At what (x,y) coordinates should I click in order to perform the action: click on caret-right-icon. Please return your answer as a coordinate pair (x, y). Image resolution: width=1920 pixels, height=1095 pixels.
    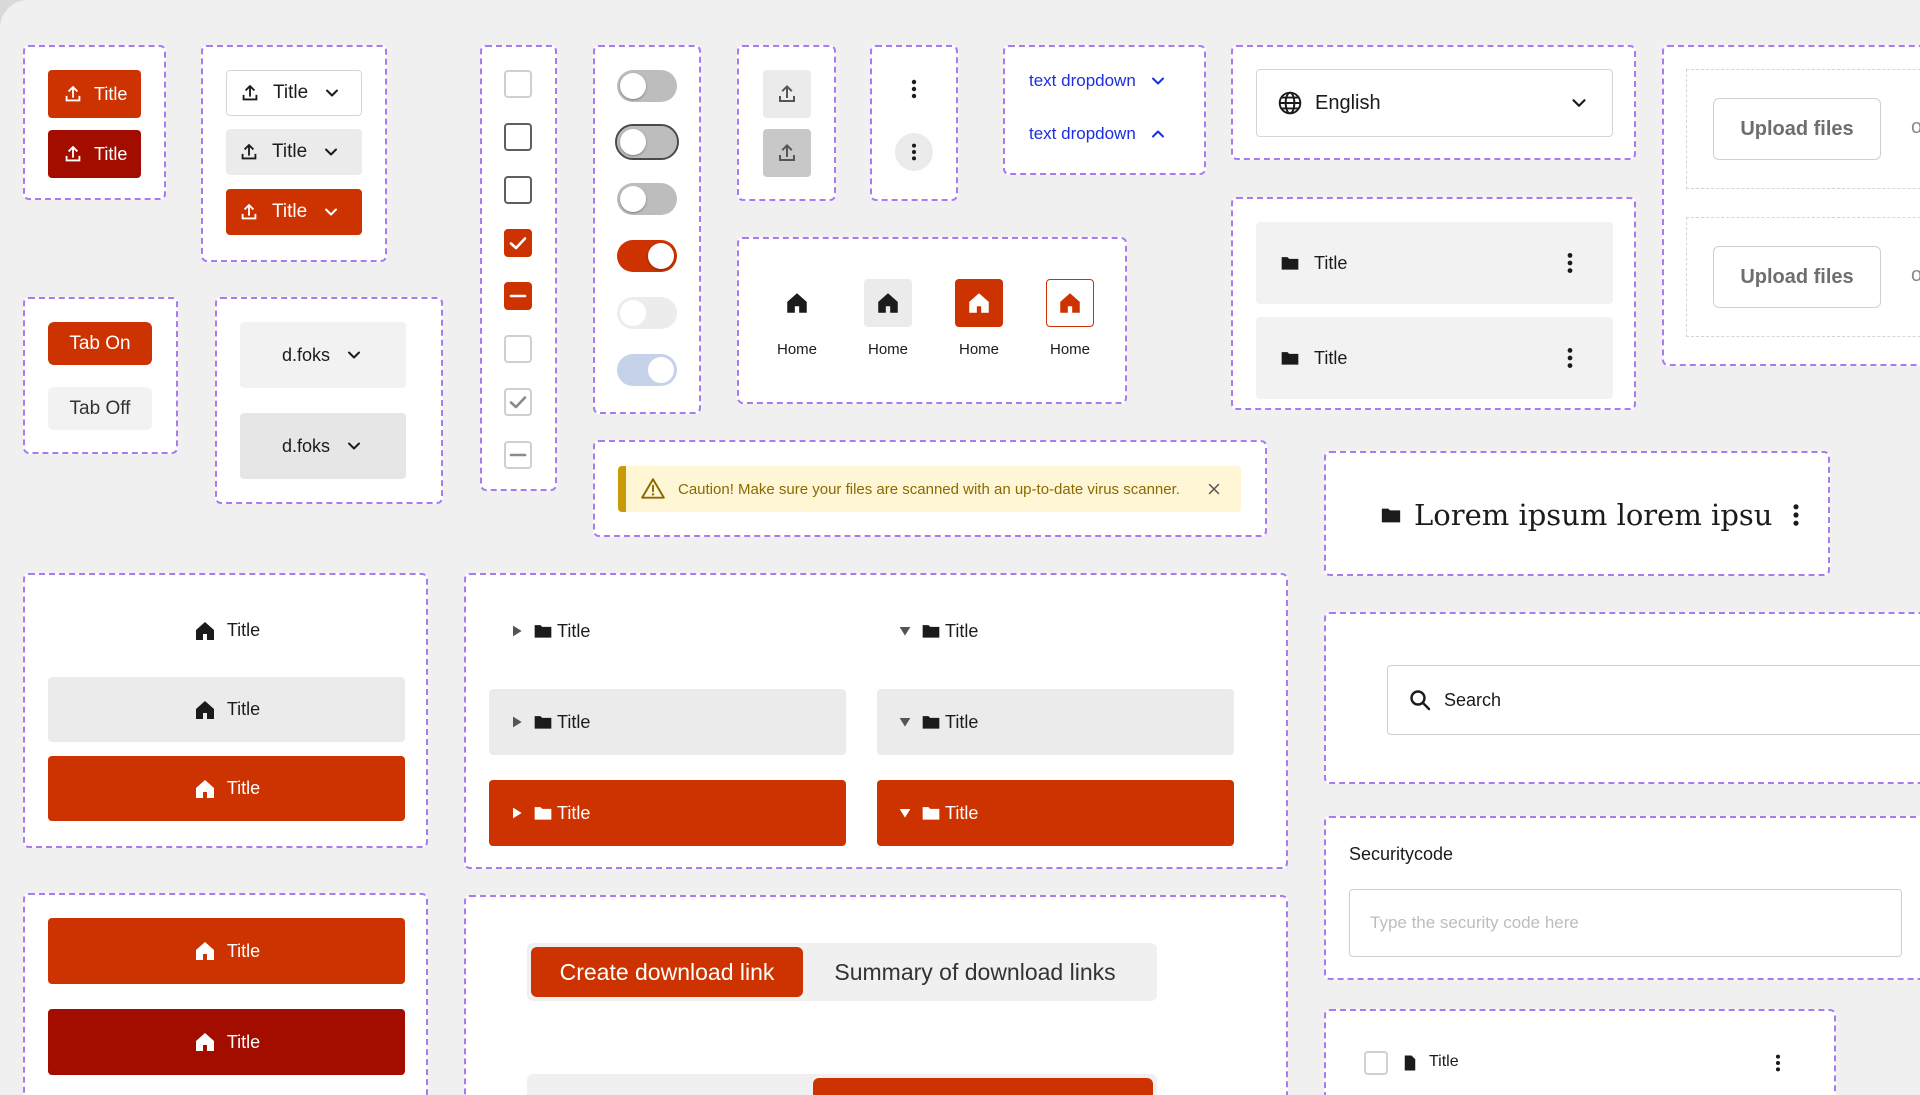
    Looking at the image, I should click on (517, 813).